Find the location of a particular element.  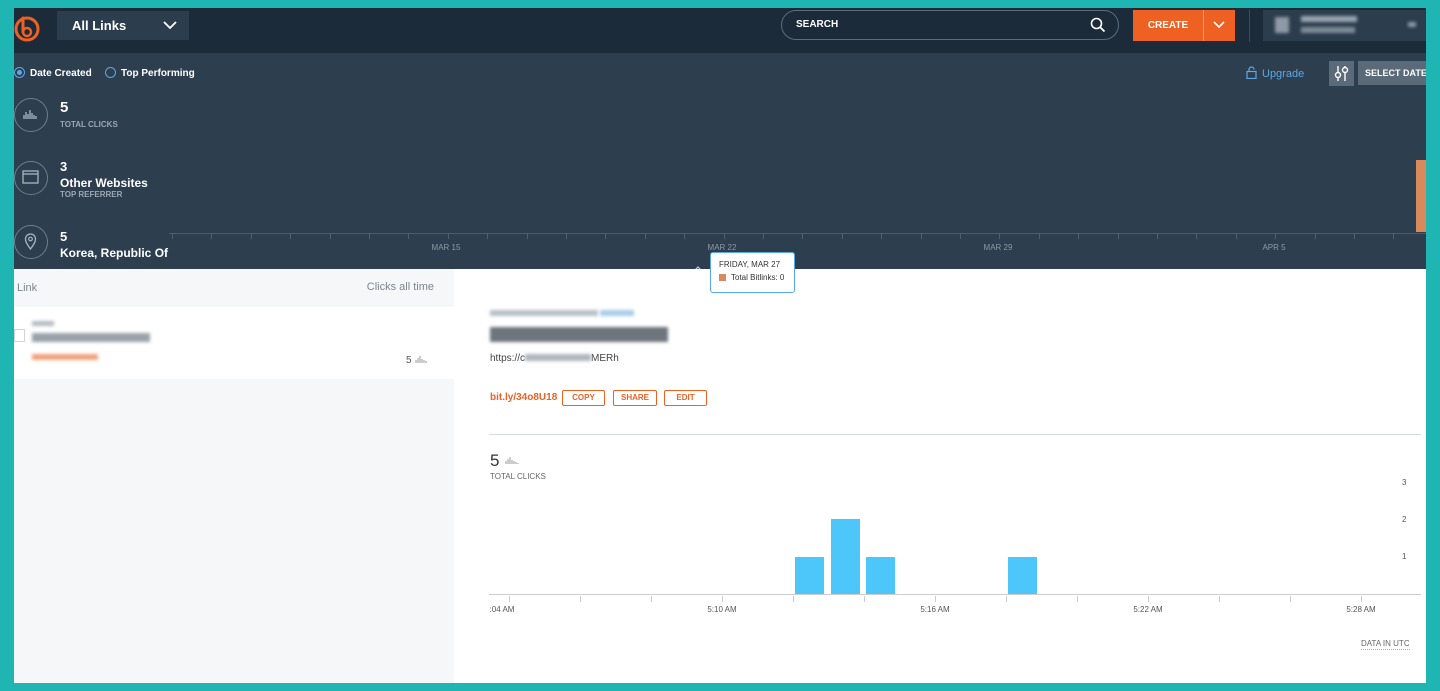

radio-date-created: Date Created is located at coordinates (53, 73).